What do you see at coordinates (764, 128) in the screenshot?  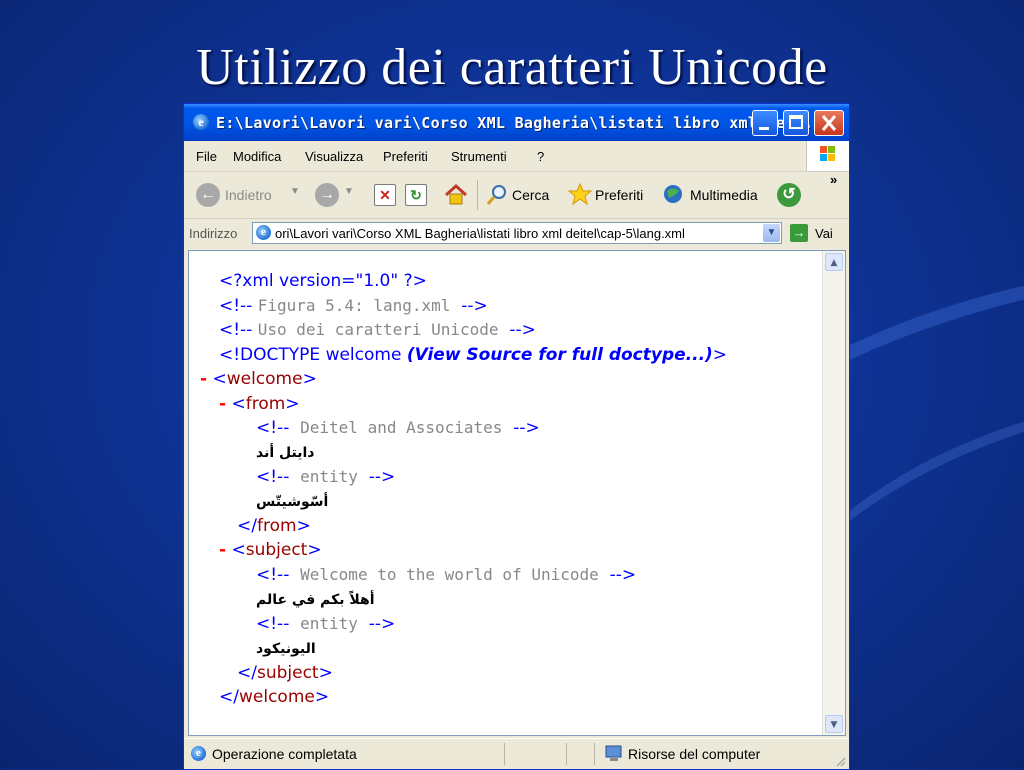 I see `minimize-icon` at bounding box center [764, 128].